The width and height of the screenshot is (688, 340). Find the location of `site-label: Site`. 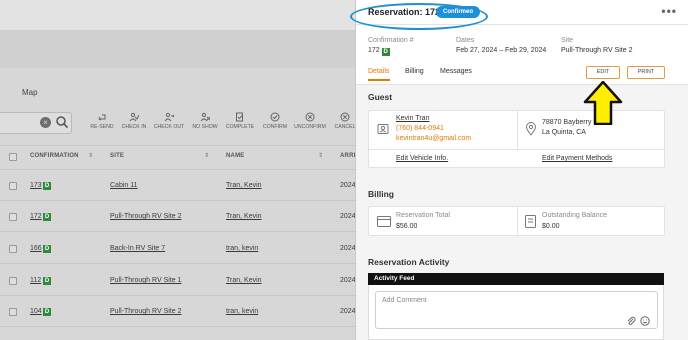

site-label: Site is located at coordinates (567, 40).